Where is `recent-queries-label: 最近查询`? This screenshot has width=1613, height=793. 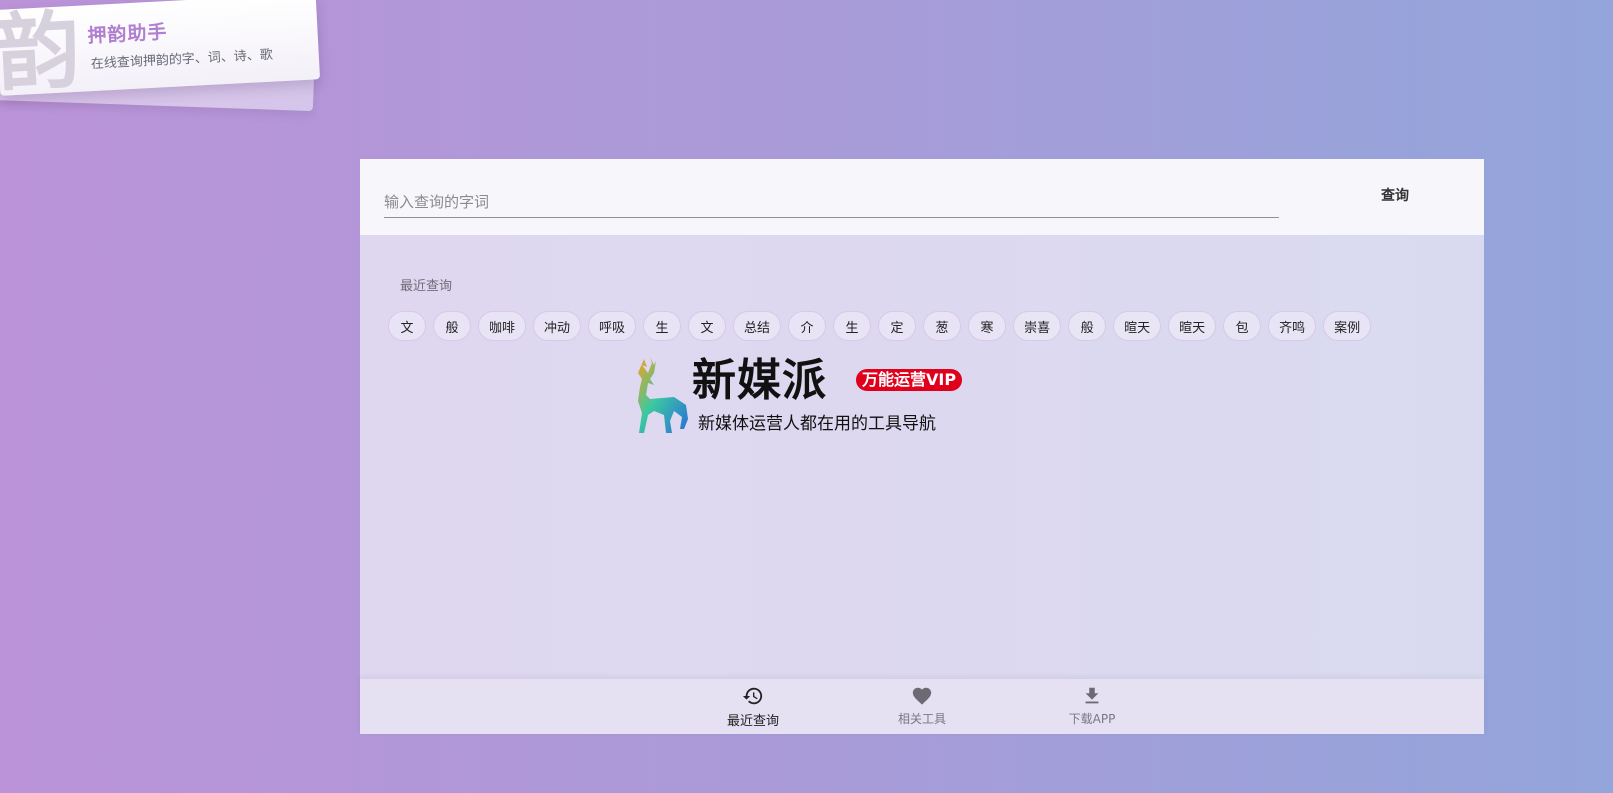 recent-queries-label: 最近查询 is located at coordinates (426, 286).